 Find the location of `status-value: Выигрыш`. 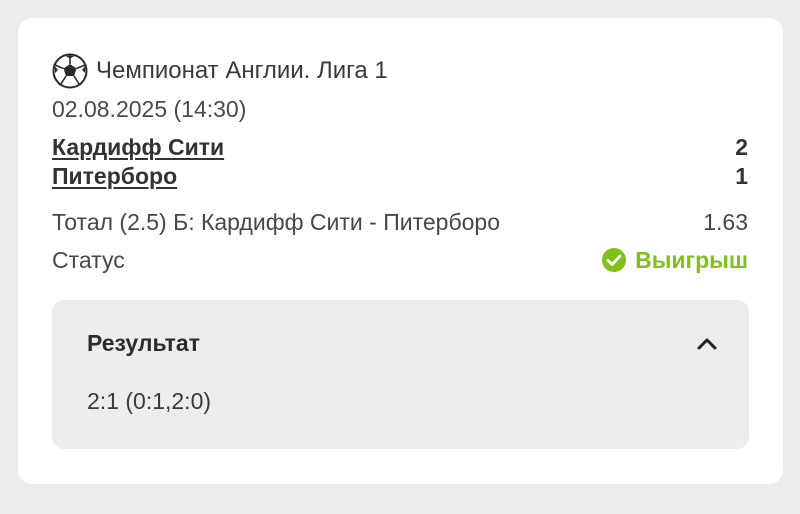

status-value: Выигрыш is located at coordinates (691, 259).